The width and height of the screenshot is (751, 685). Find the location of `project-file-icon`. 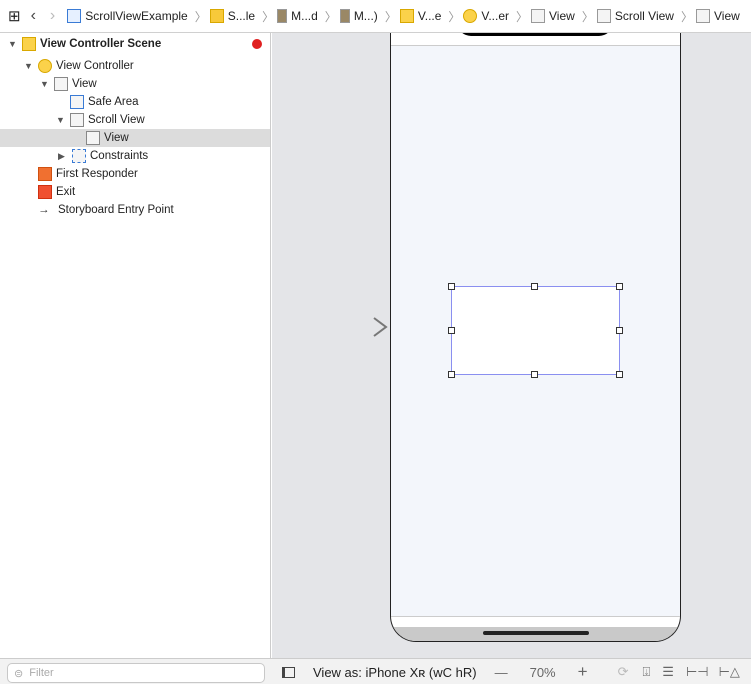

project-file-icon is located at coordinates (74, 16).